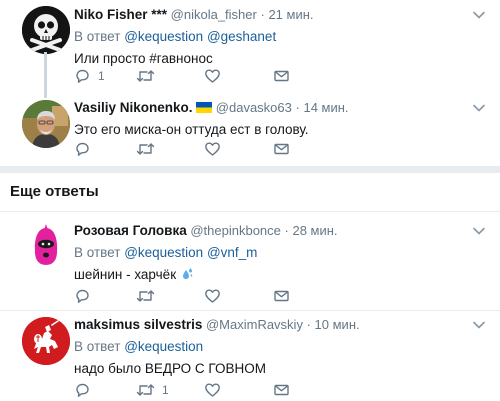 This screenshot has height=401, width=500. I want to click on tweet-header: Розовая Головка @thepinkbonce · 28 мин., so click(282, 231).